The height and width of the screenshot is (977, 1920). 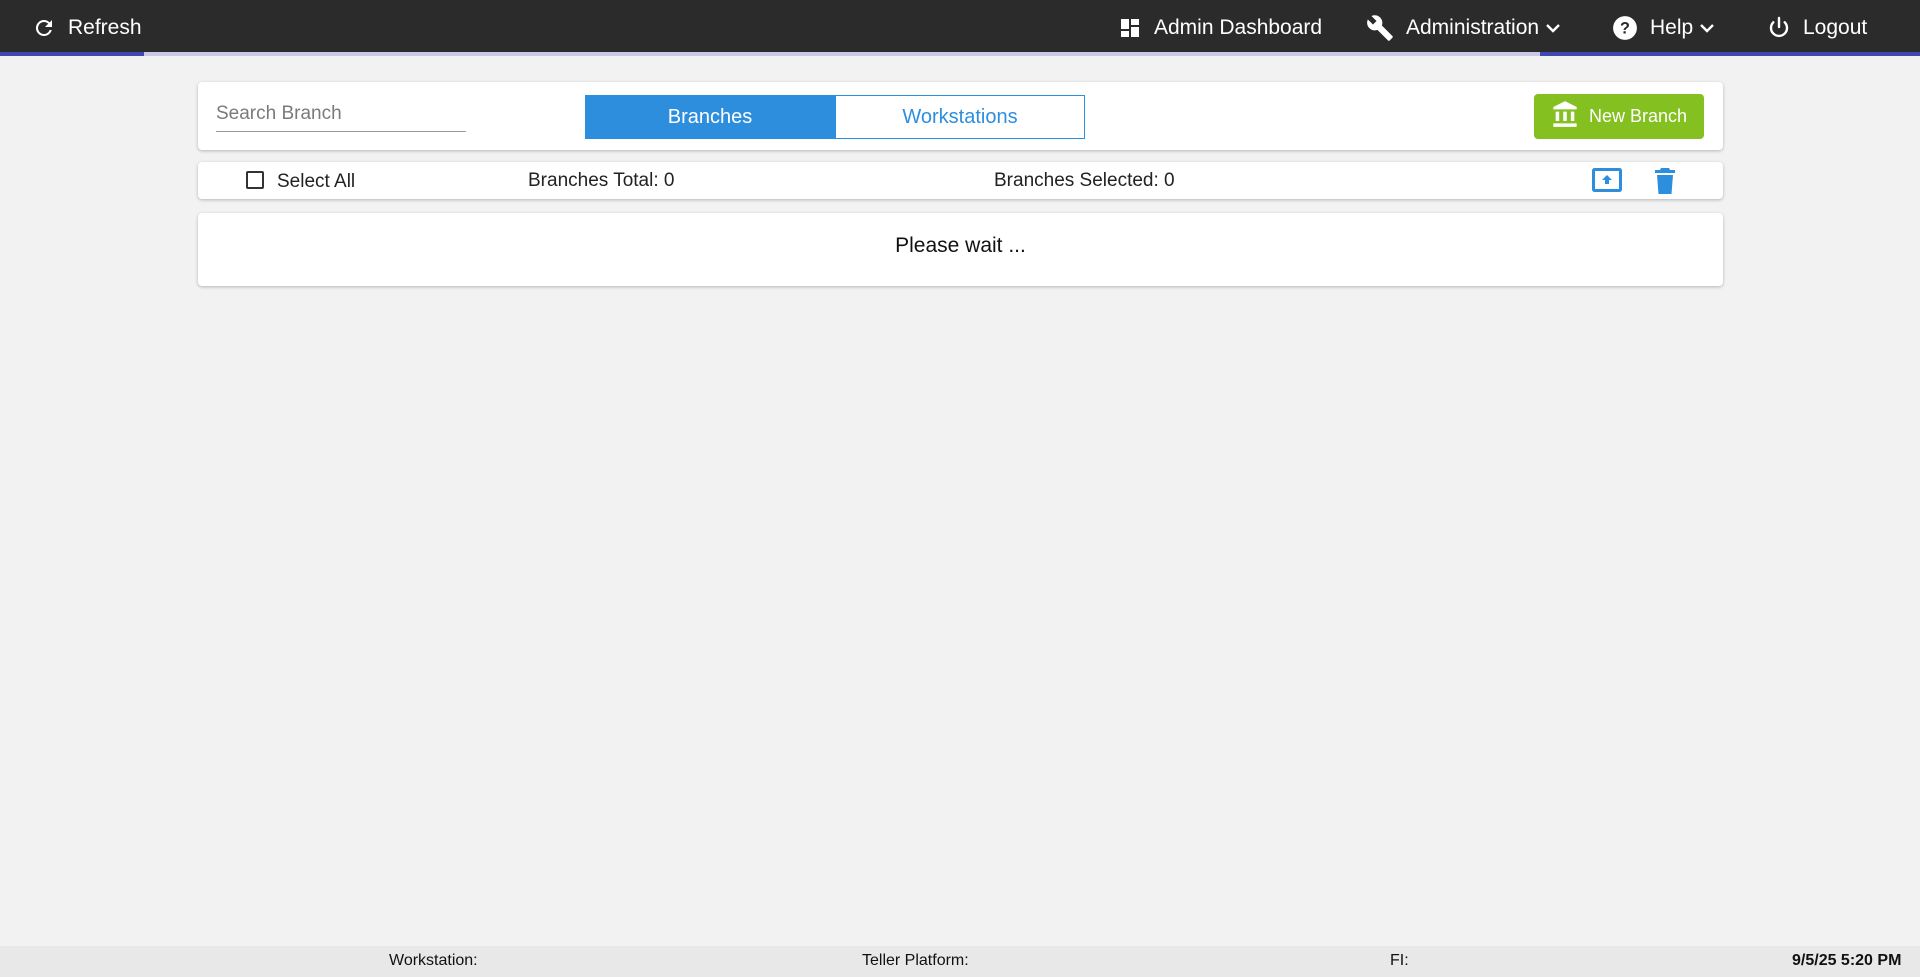 What do you see at coordinates (960, 180) in the screenshot?
I see `list-header-card` at bounding box center [960, 180].